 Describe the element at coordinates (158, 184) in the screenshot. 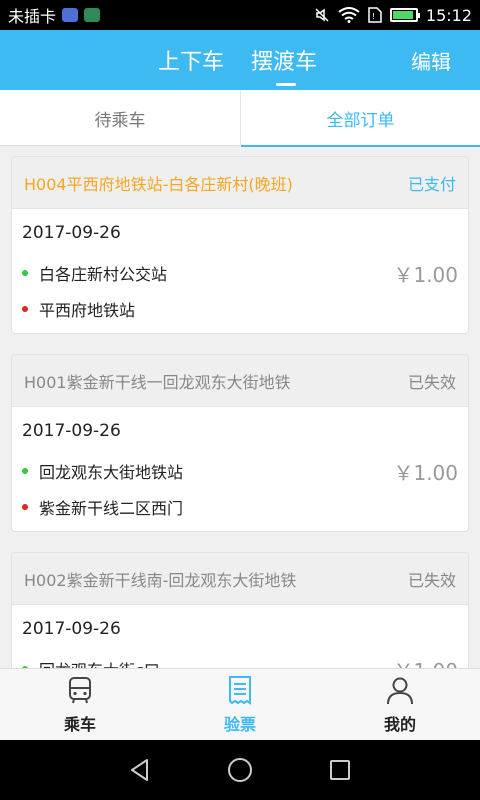

I see `order-route-title: H004平西府地铁站-白各庄新村(晚班)` at that location.